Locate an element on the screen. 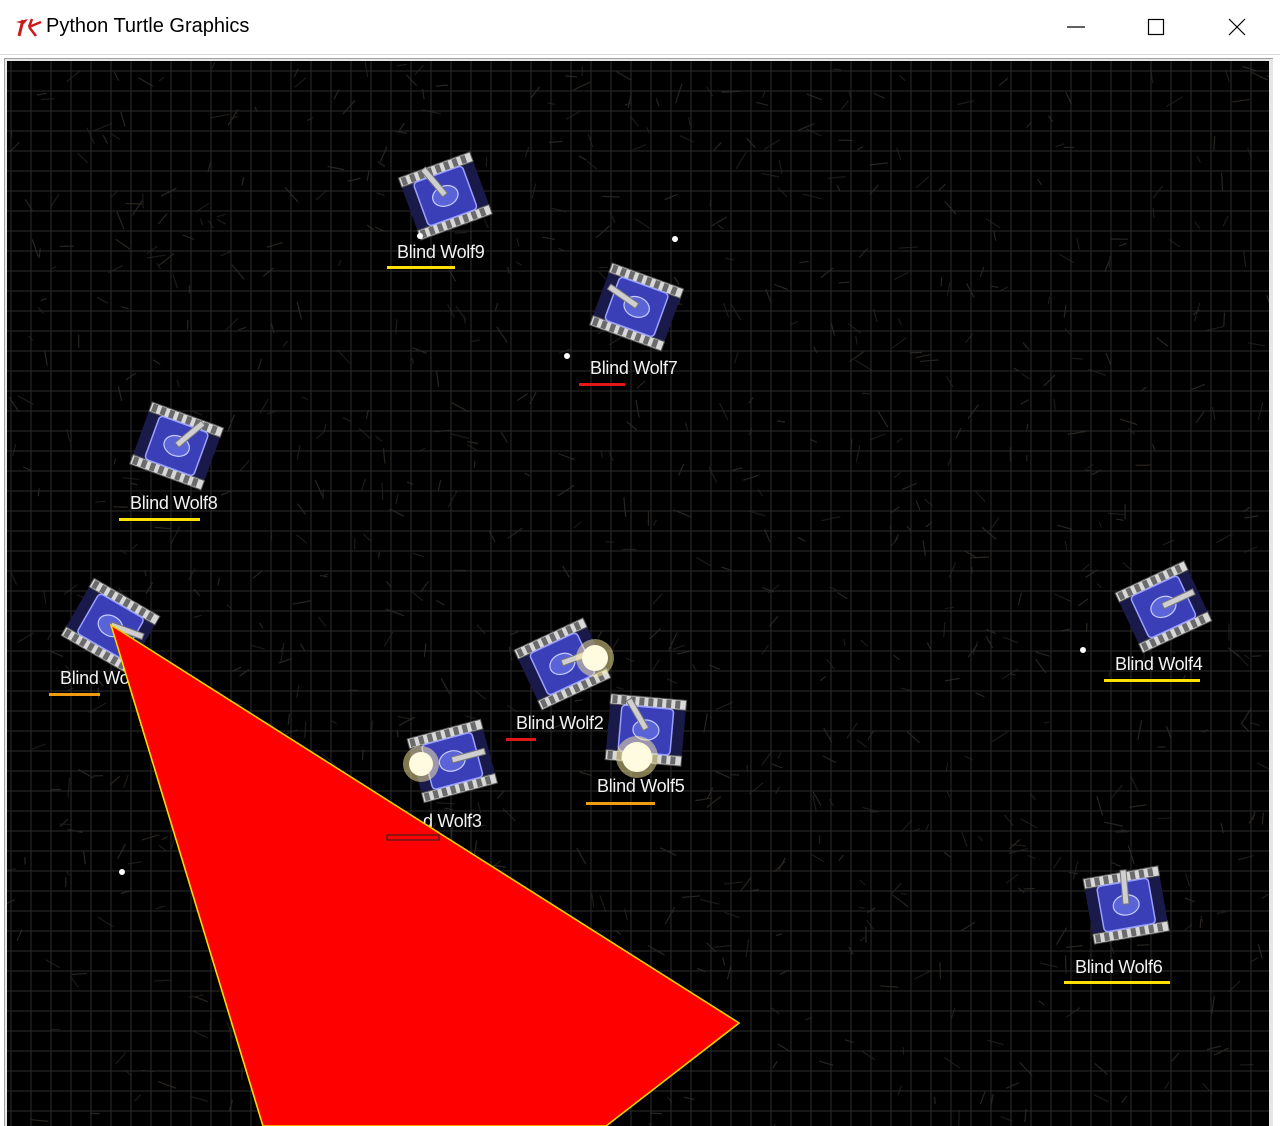 The height and width of the screenshot is (1126, 1280). tank-name-label: Blind Wolf2 is located at coordinates (559, 723).